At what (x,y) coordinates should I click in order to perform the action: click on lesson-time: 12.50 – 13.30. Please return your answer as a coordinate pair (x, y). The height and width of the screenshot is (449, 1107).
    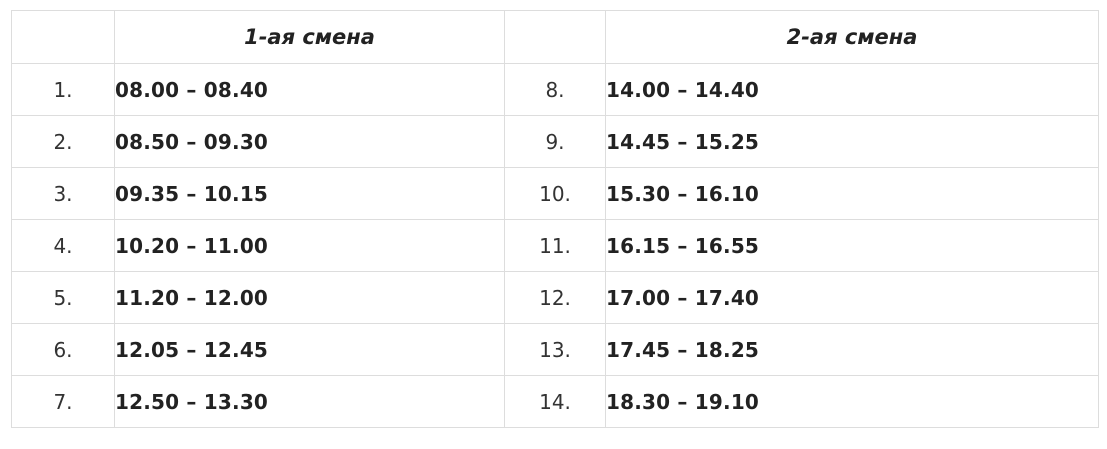
    Looking at the image, I should click on (309, 401).